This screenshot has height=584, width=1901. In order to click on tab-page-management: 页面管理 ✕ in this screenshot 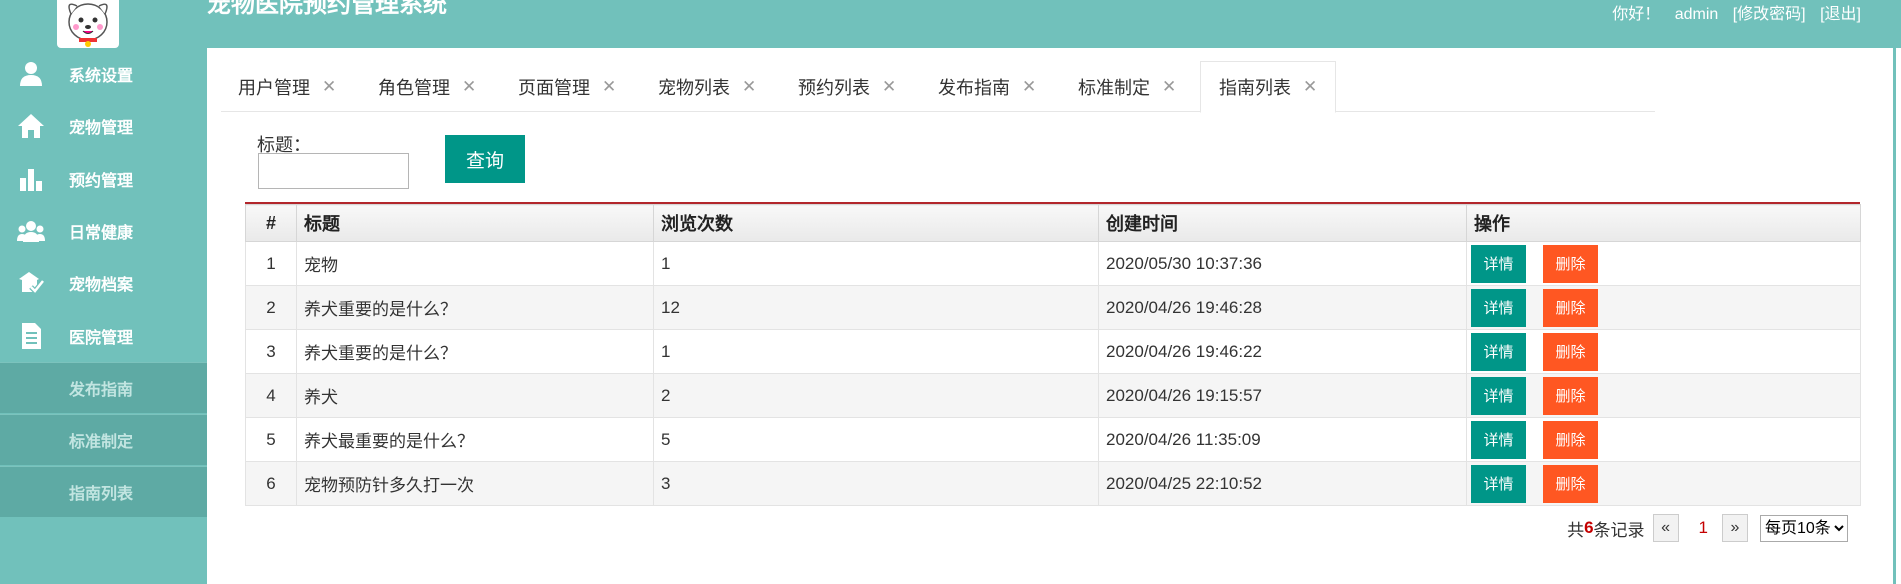, I will do `click(567, 86)`.